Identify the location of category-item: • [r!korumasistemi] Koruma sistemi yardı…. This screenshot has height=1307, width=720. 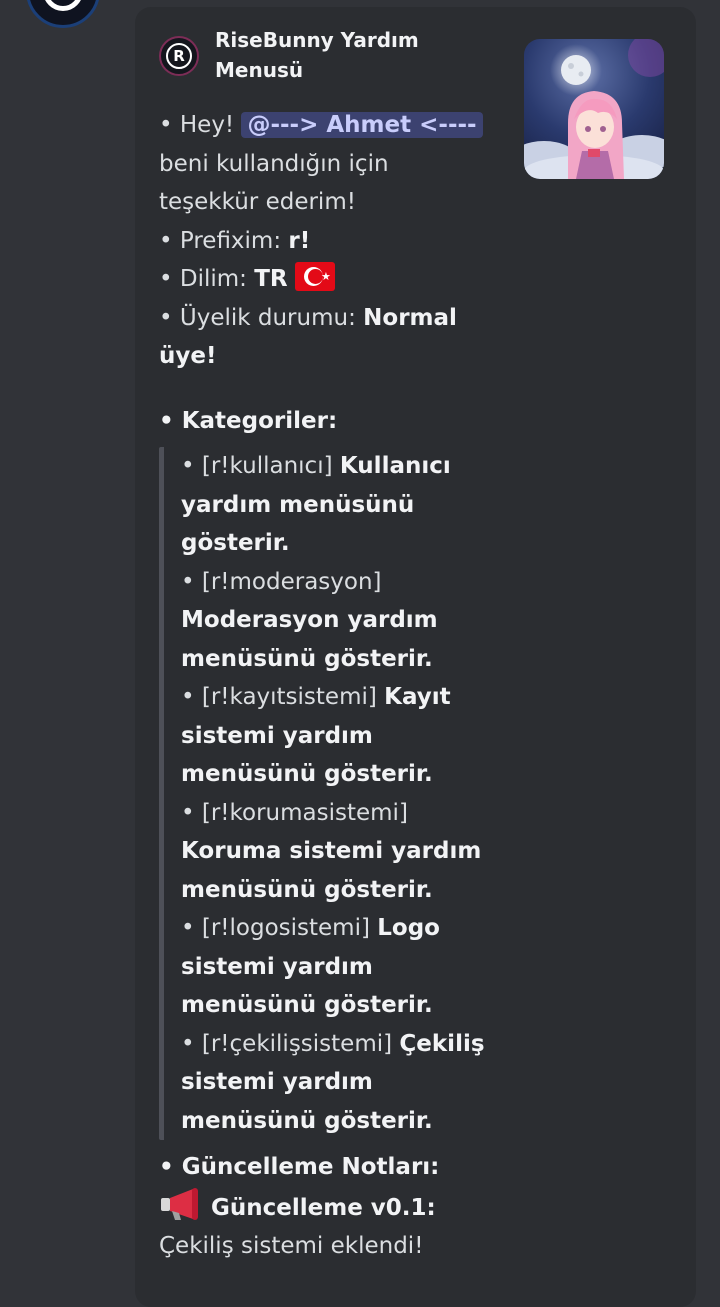
(331, 851).